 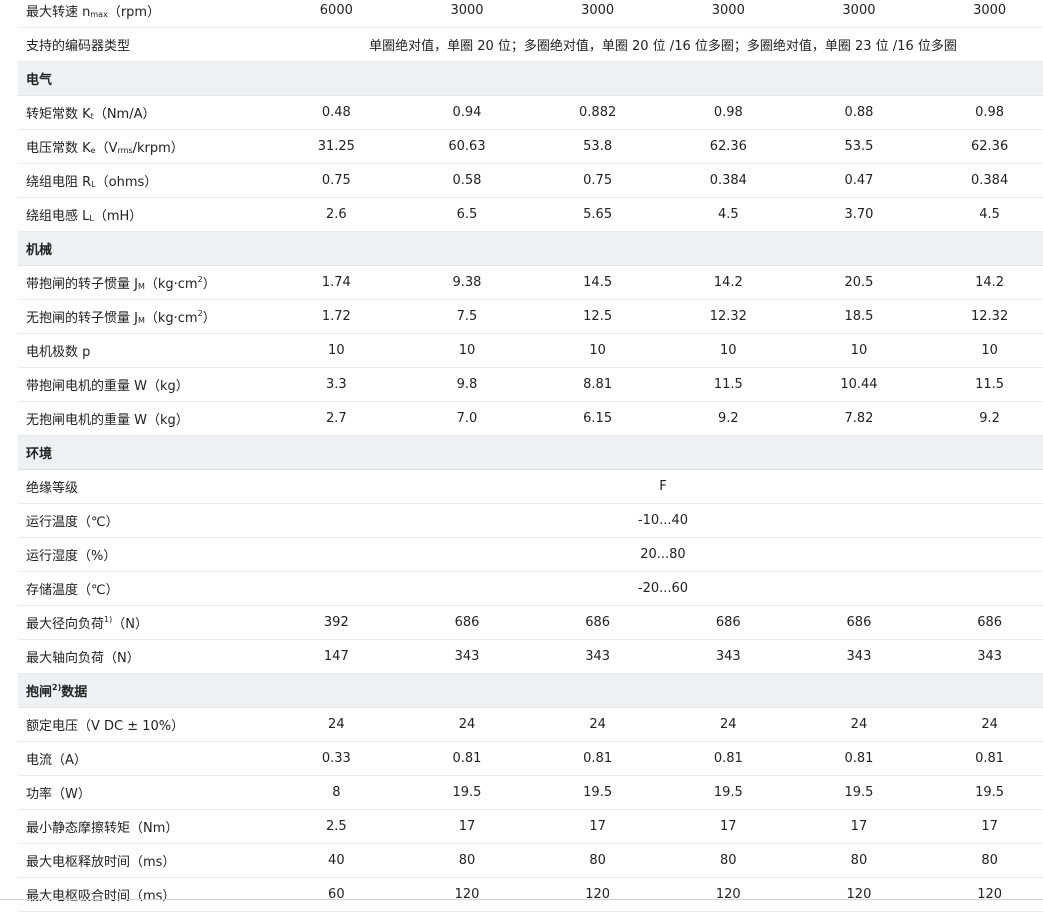 What do you see at coordinates (58, 114) in the screenshot?
I see `label-text: 转矩常数 K` at bounding box center [58, 114].